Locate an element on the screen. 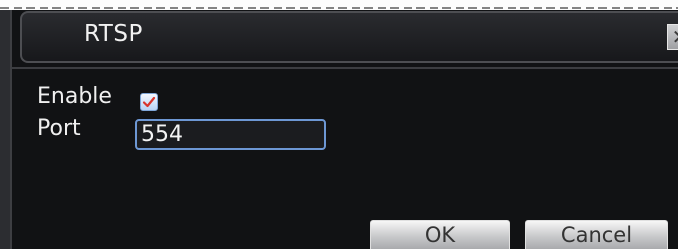  dialog-left-edge is located at coordinates (6, 129).